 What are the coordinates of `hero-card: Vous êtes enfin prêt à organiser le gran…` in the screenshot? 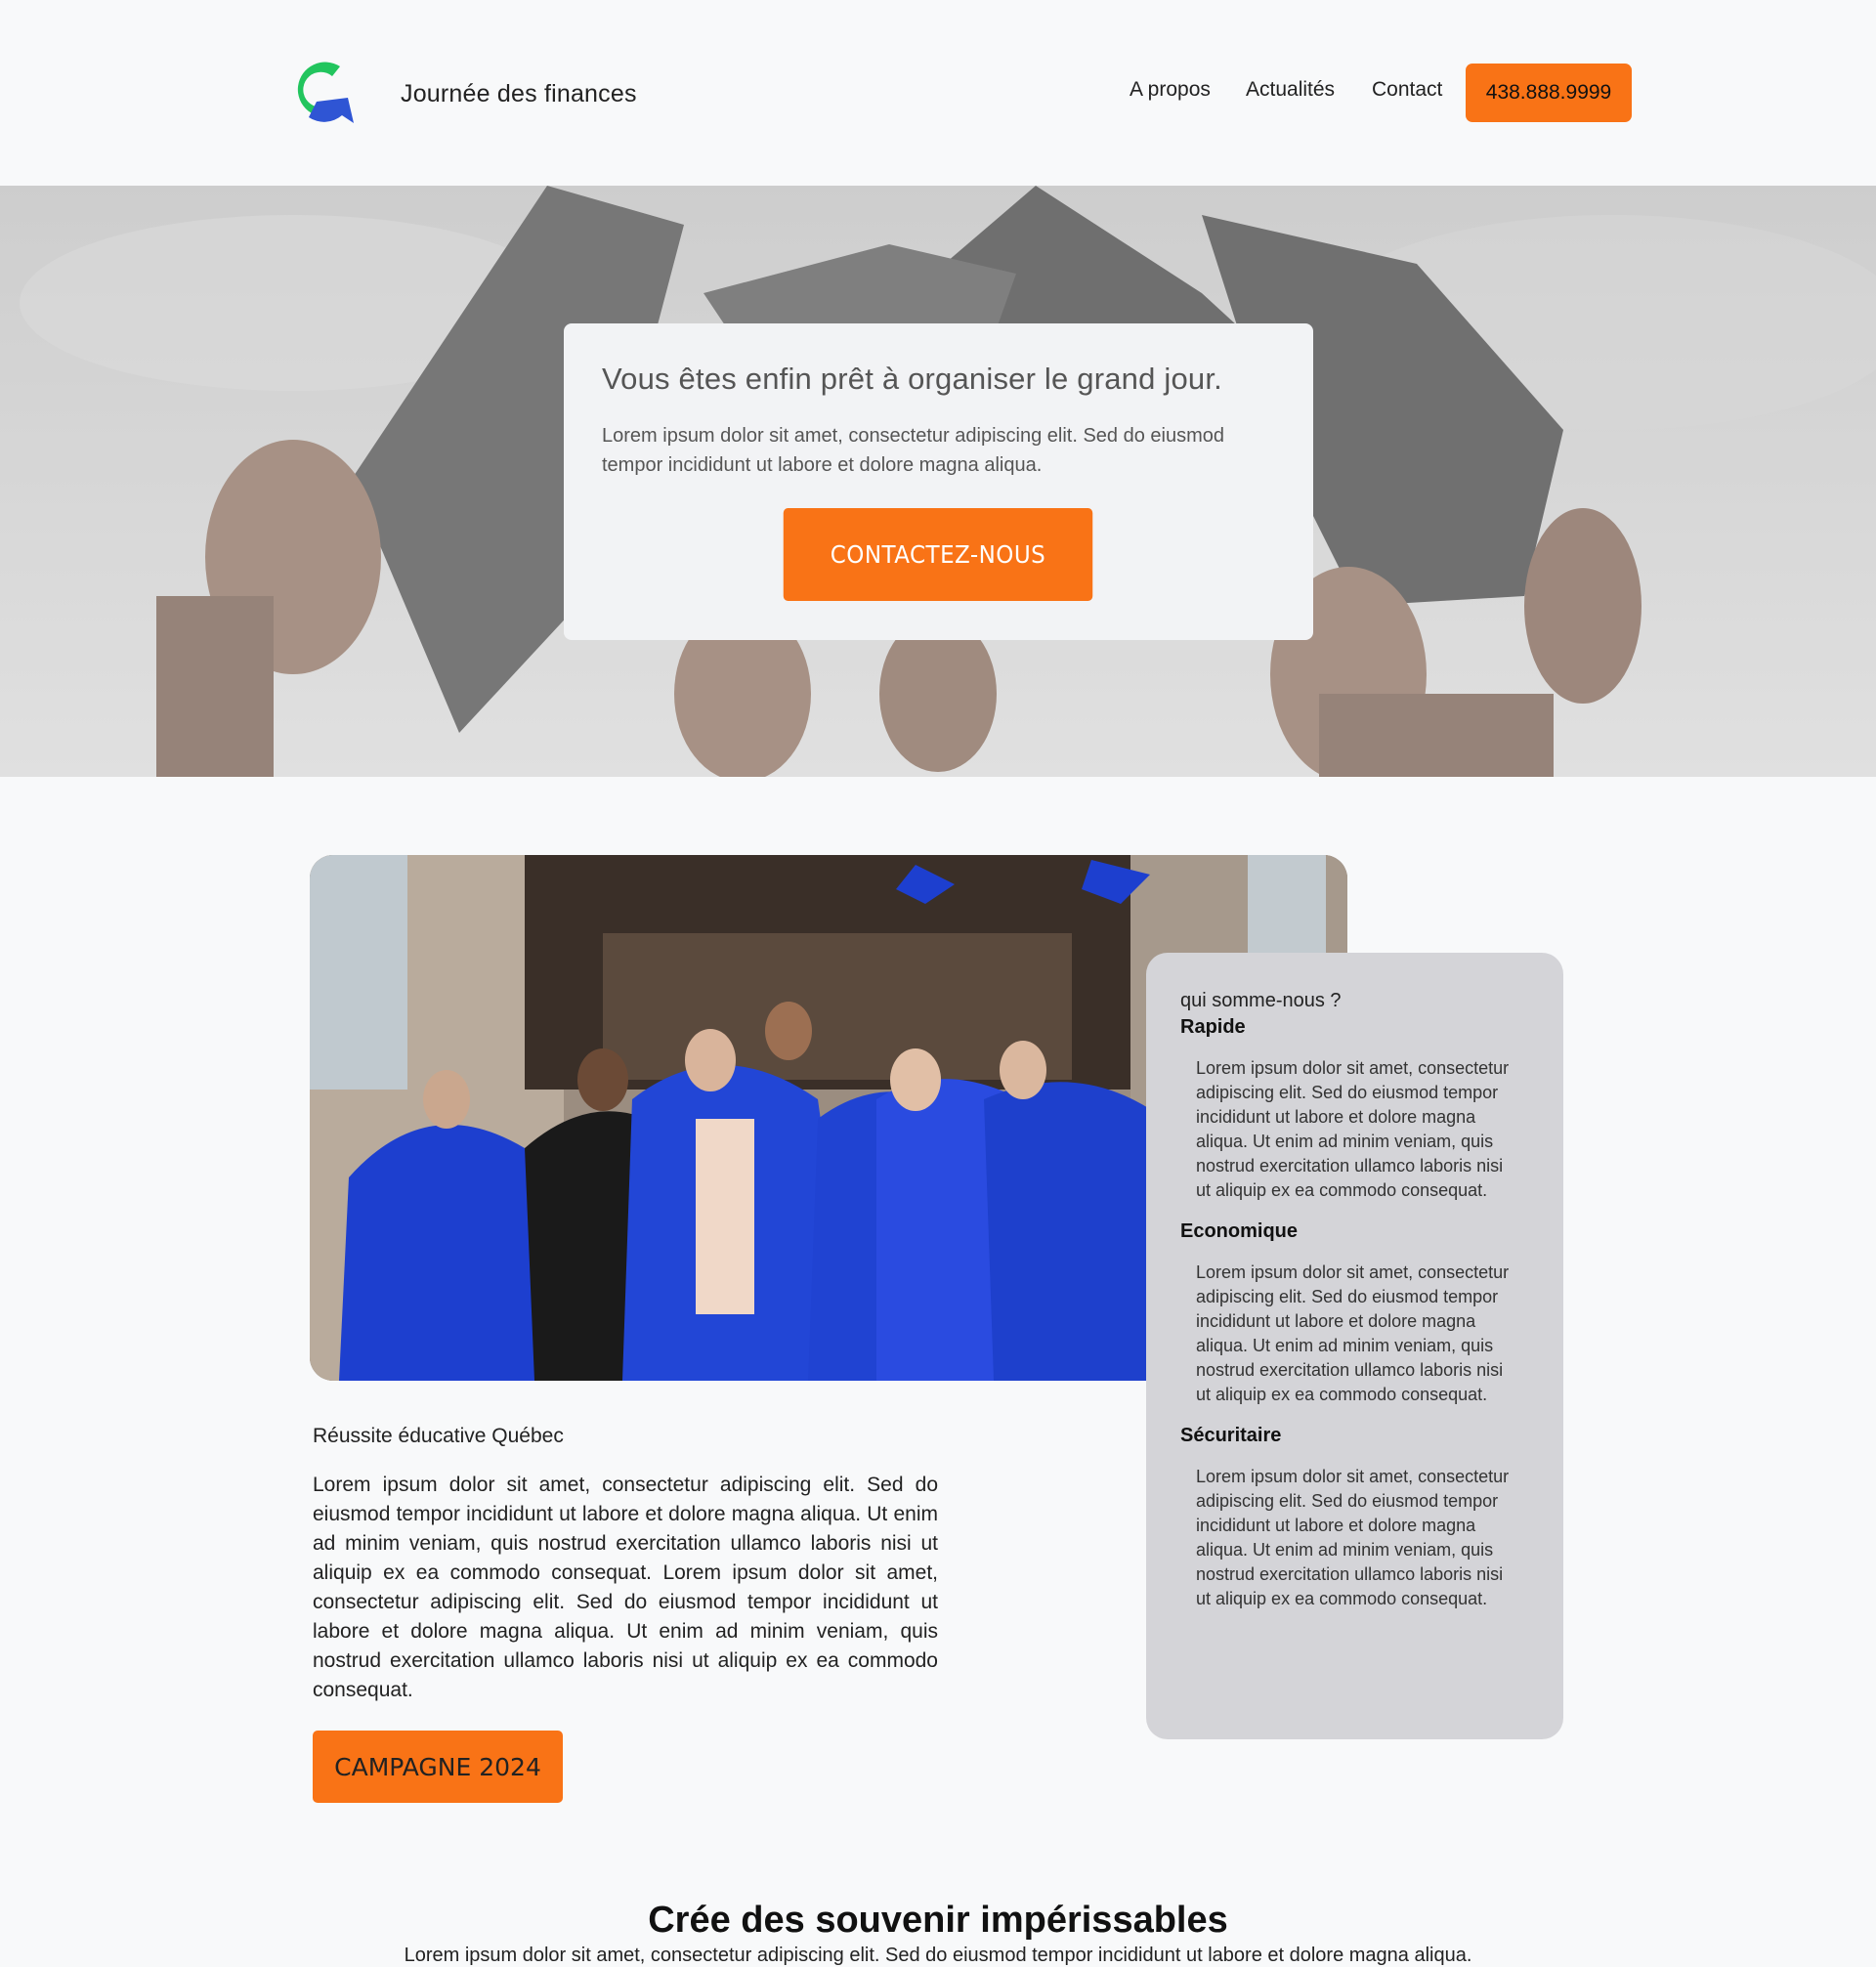 It's located at (938, 481).